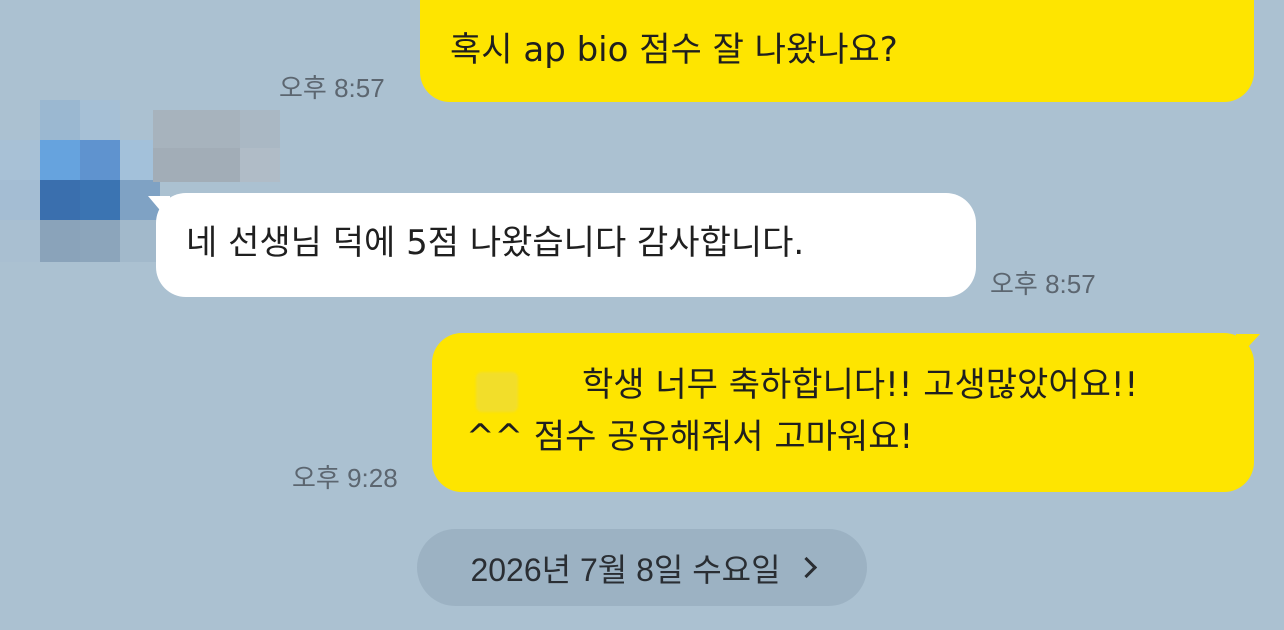  What do you see at coordinates (625, 569) in the screenshot?
I see `date-label: 2026년 7월 8일 수요일` at bounding box center [625, 569].